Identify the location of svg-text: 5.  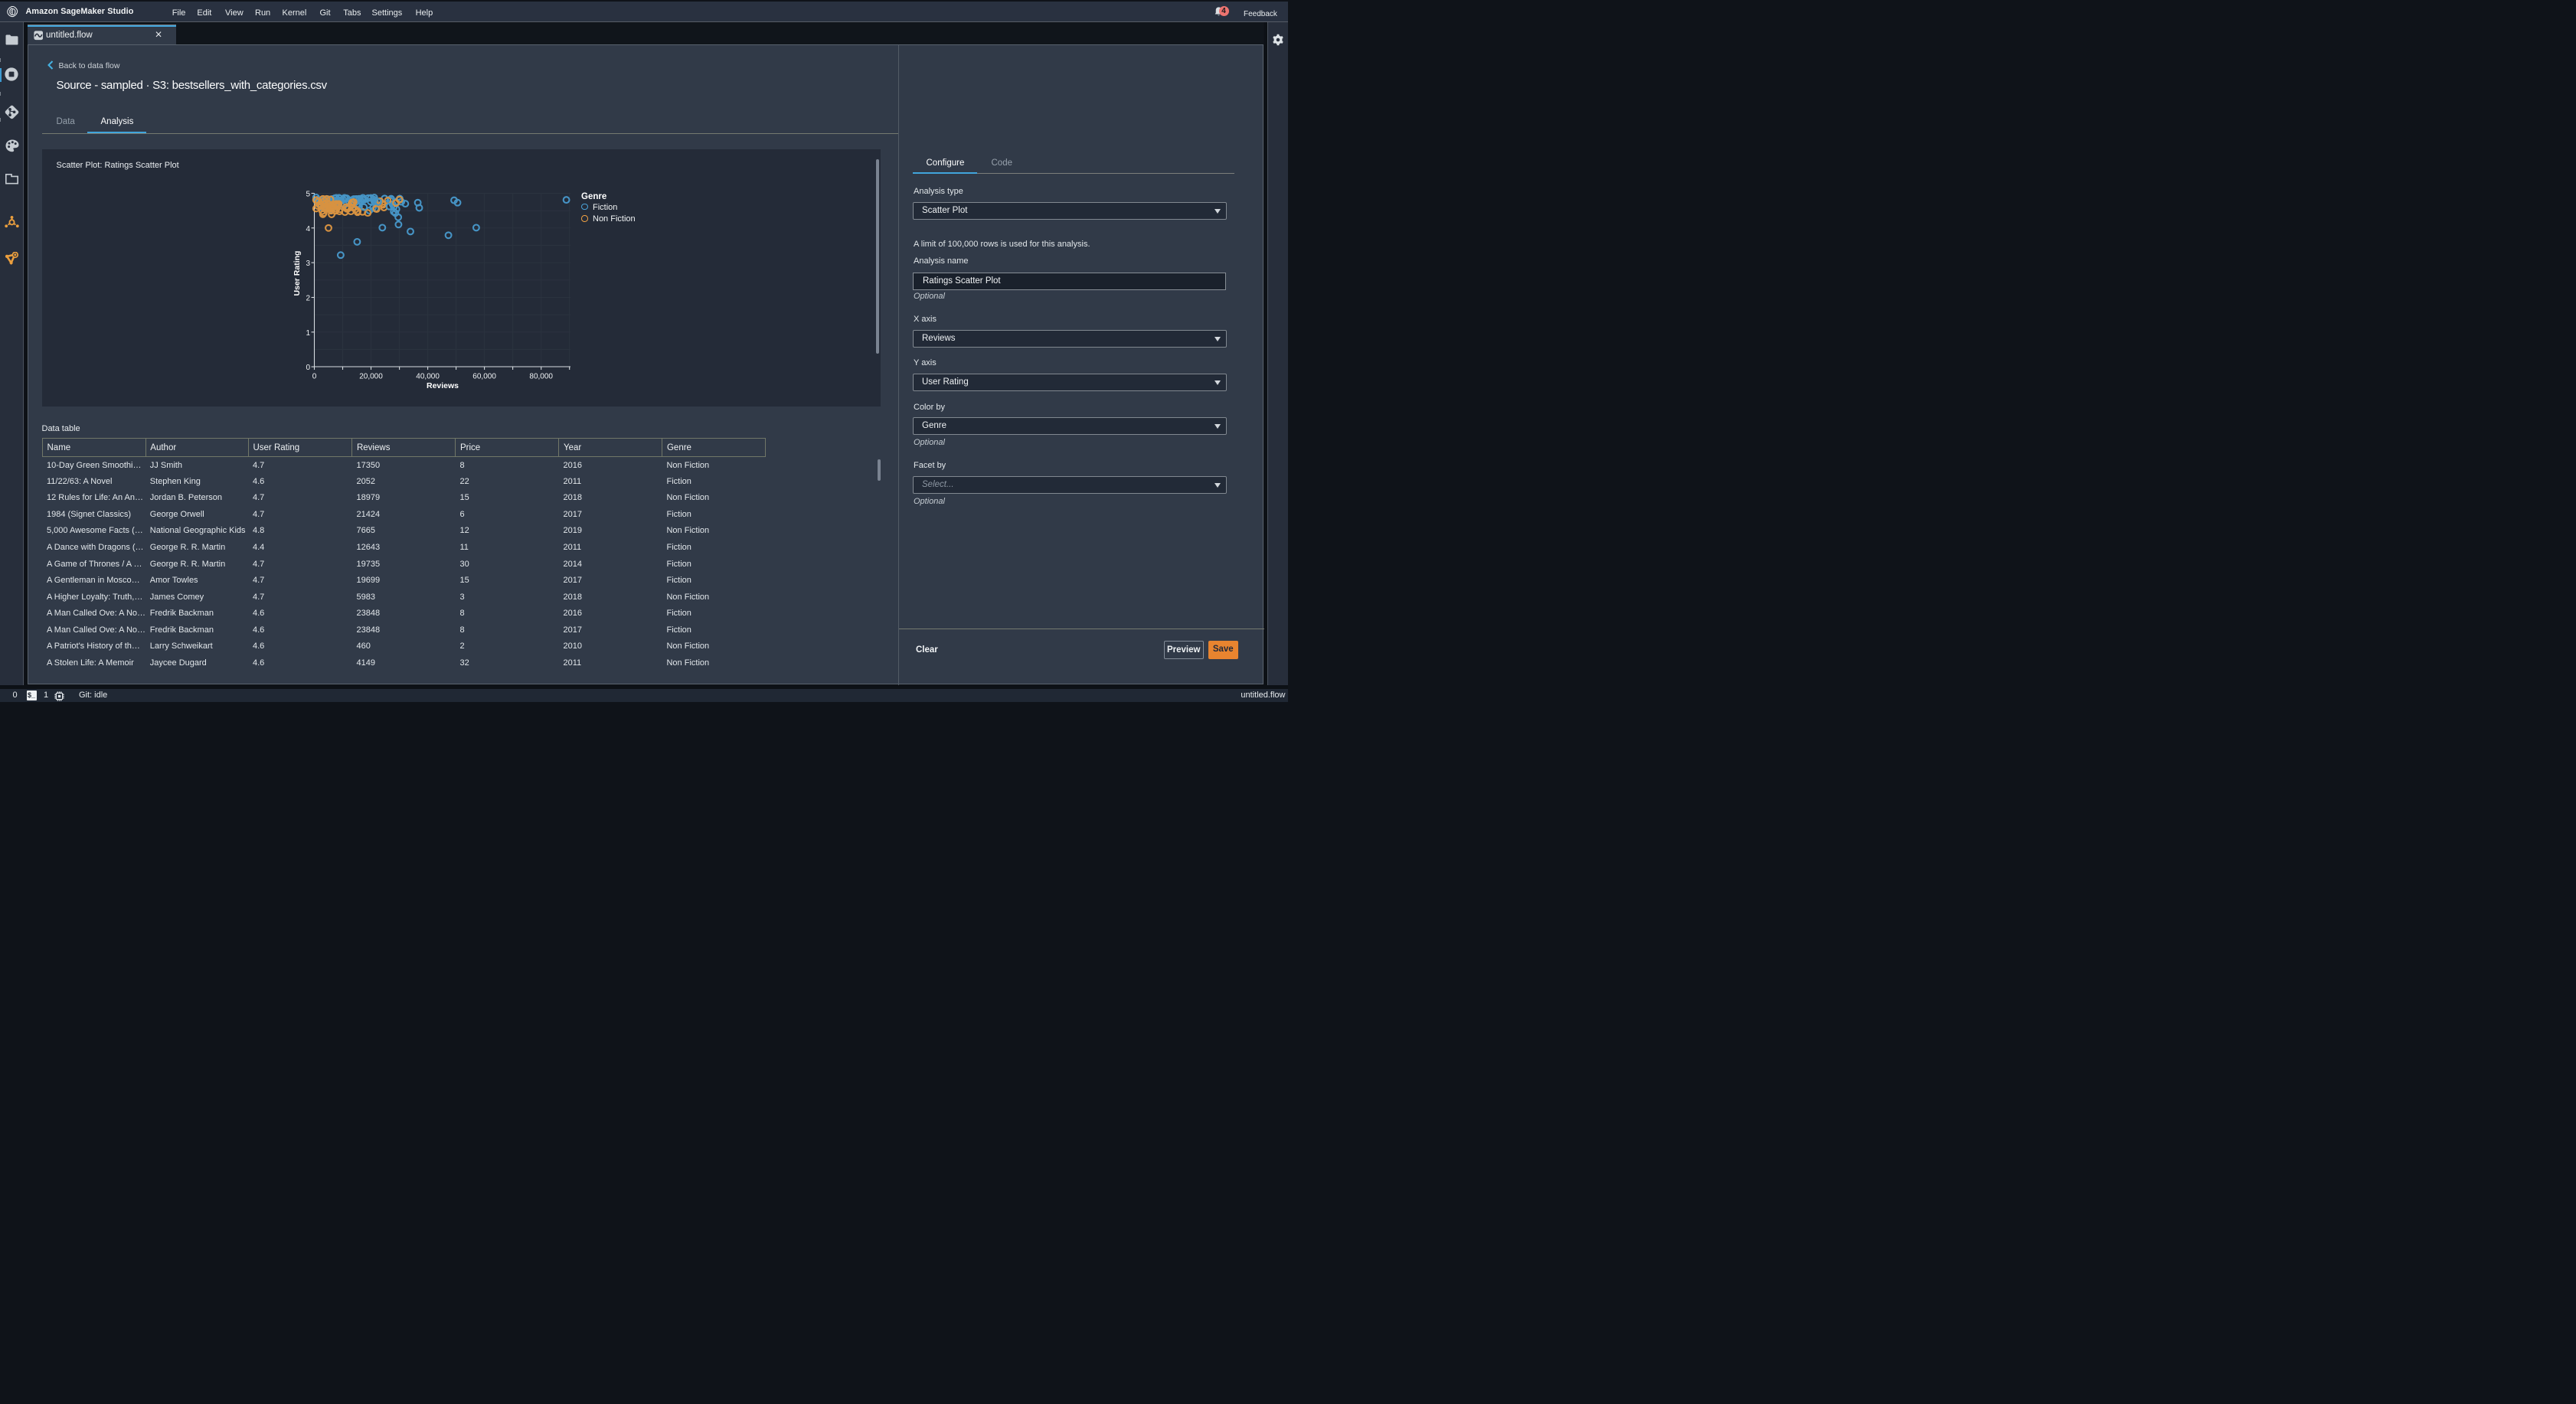
(308, 194).